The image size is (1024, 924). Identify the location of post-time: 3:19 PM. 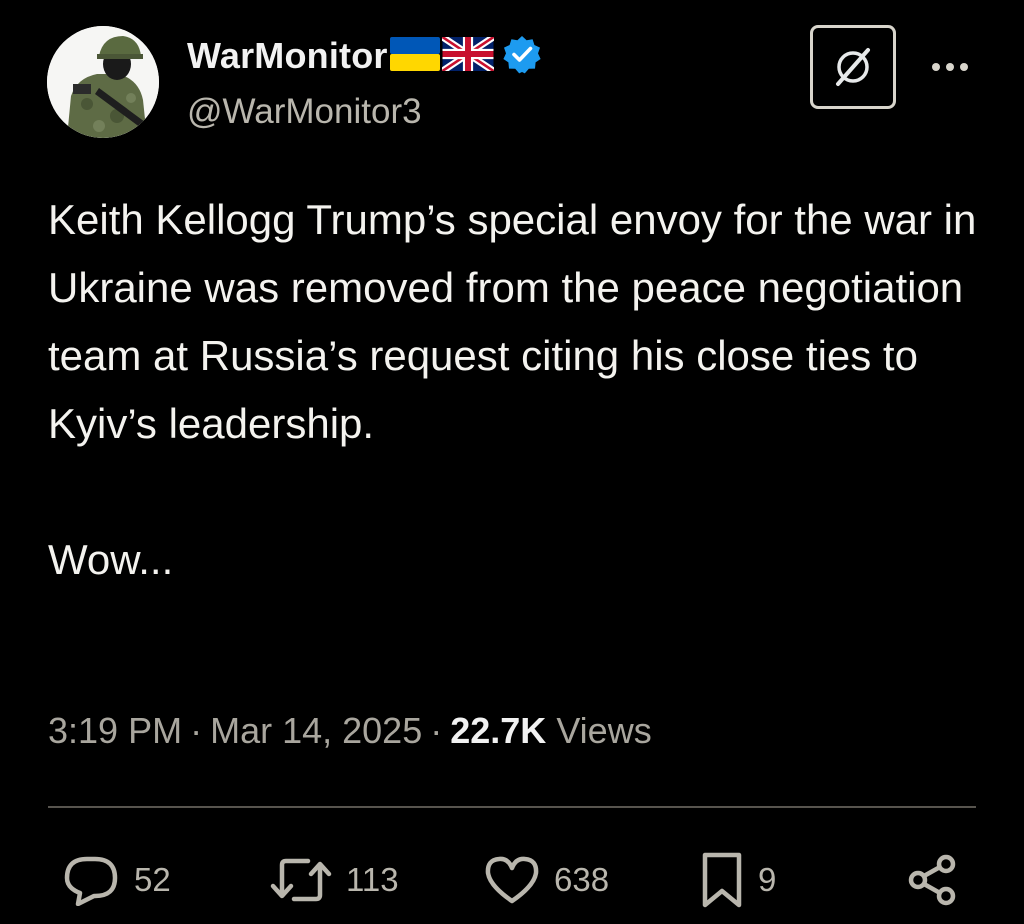
(115, 730).